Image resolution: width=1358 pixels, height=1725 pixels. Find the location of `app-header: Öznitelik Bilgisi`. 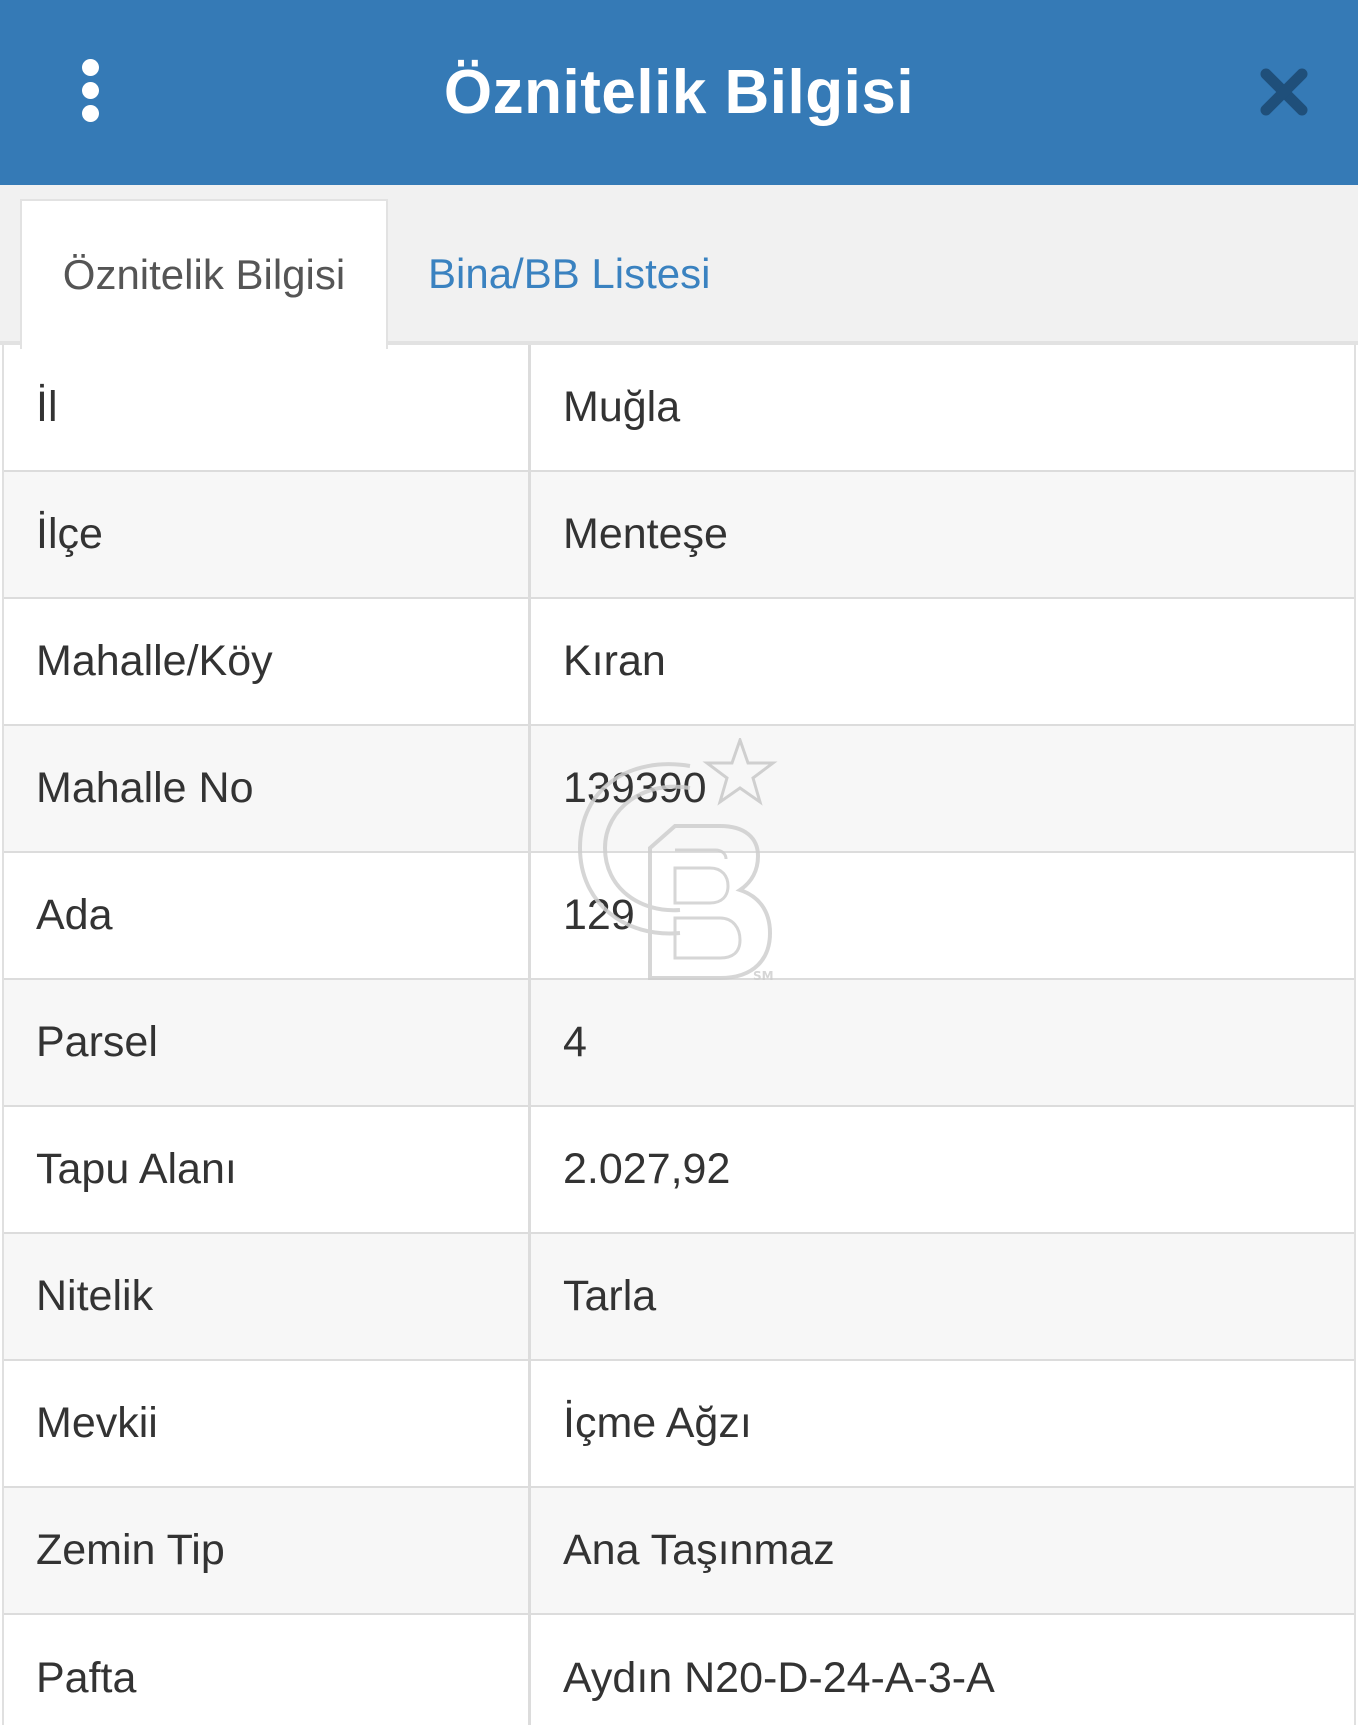

app-header: Öznitelik Bilgisi is located at coordinates (679, 92).